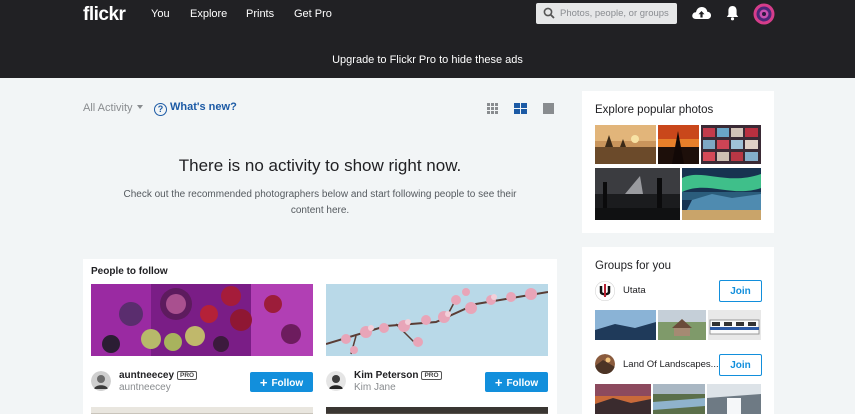  Describe the element at coordinates (549, 13) in the screenshot. I see `search-icon` at that location.